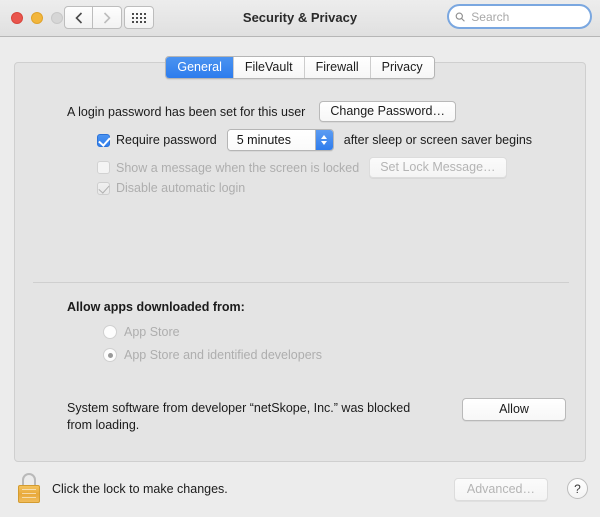 This screenshot has height=517, width=600. Describe the element at coordinates (268, 67) in the screenshot. I see `tab-filevault: FileVault` at that location.